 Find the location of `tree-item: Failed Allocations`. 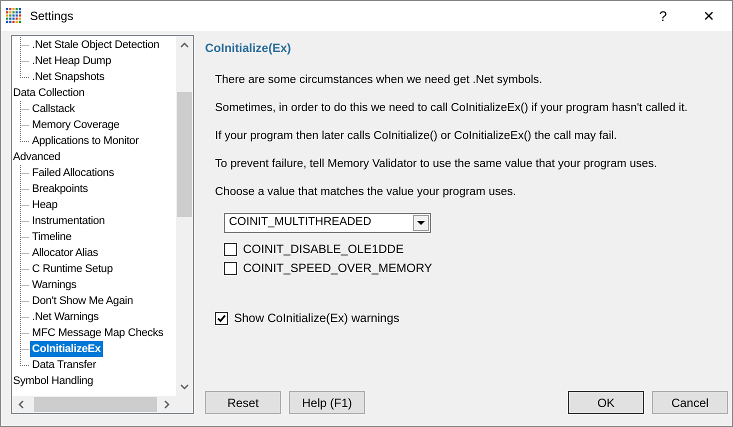

tree-item: Failed Allocations is located at coordinates (73, 173).